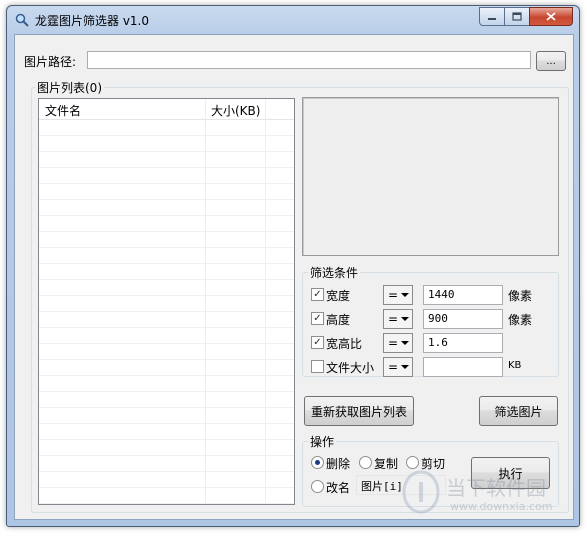  I want to click on ratio-input: 1.6, so click(463, 343).